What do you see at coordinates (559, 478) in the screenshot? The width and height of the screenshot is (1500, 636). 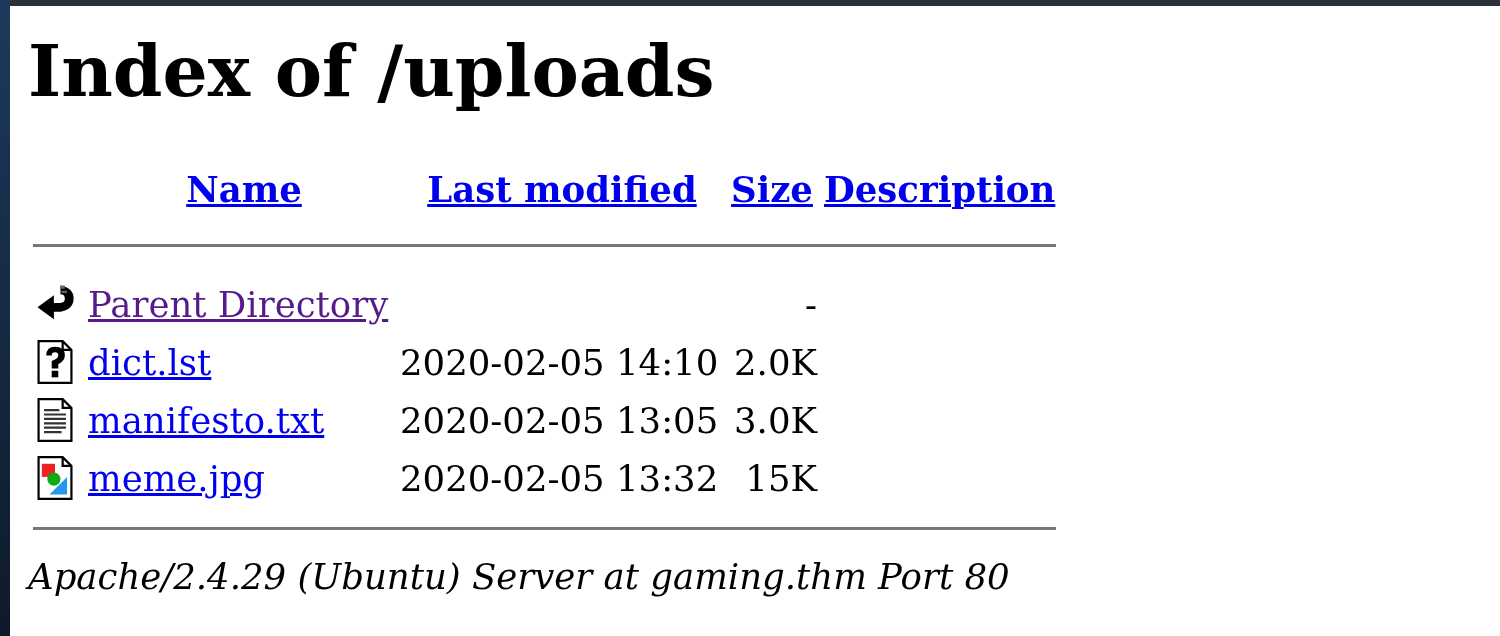 I see `modified-date: 2020-02-05 13:32` at bounding box center [559, 478].